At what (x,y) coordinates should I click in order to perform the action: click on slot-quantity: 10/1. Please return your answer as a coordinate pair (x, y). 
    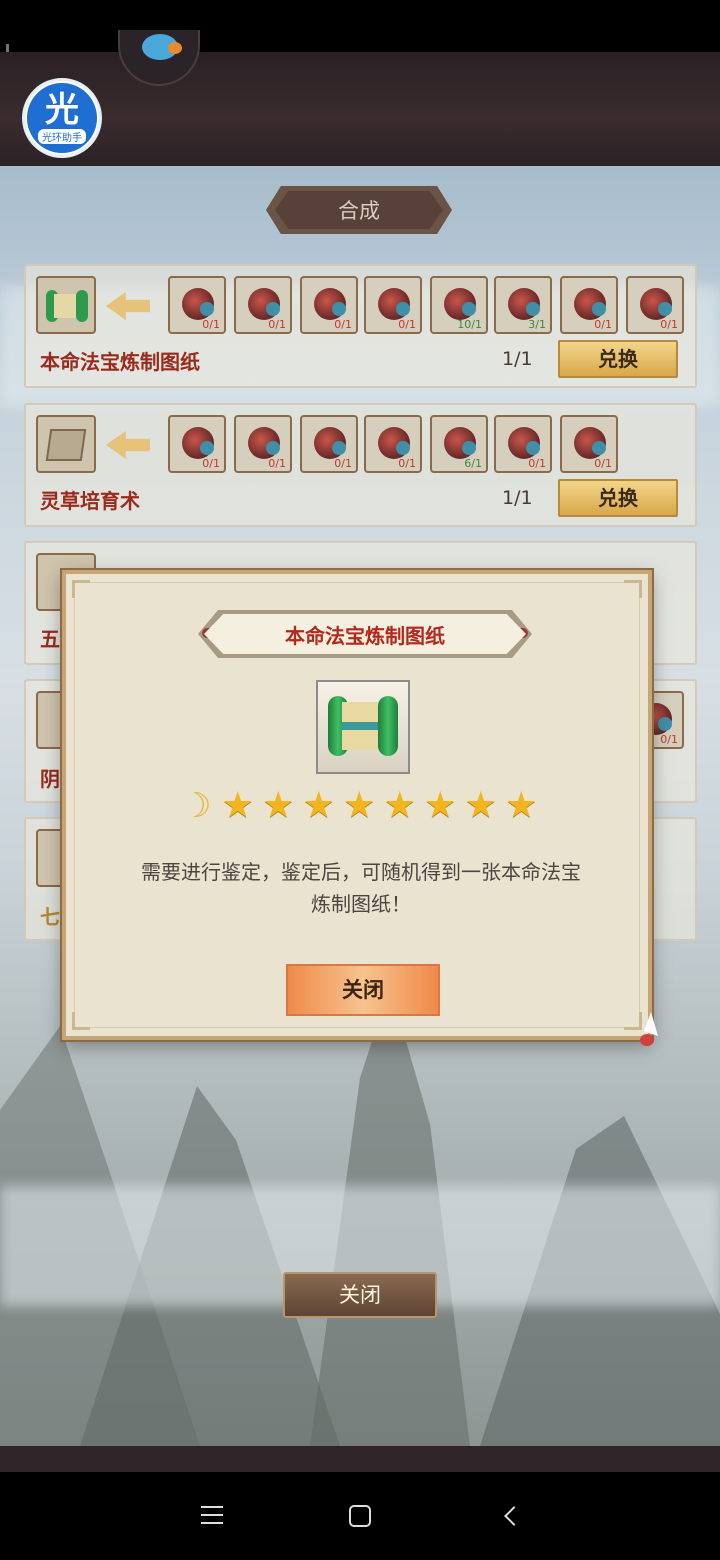
    Looking at the image, I should click on (469, 324).